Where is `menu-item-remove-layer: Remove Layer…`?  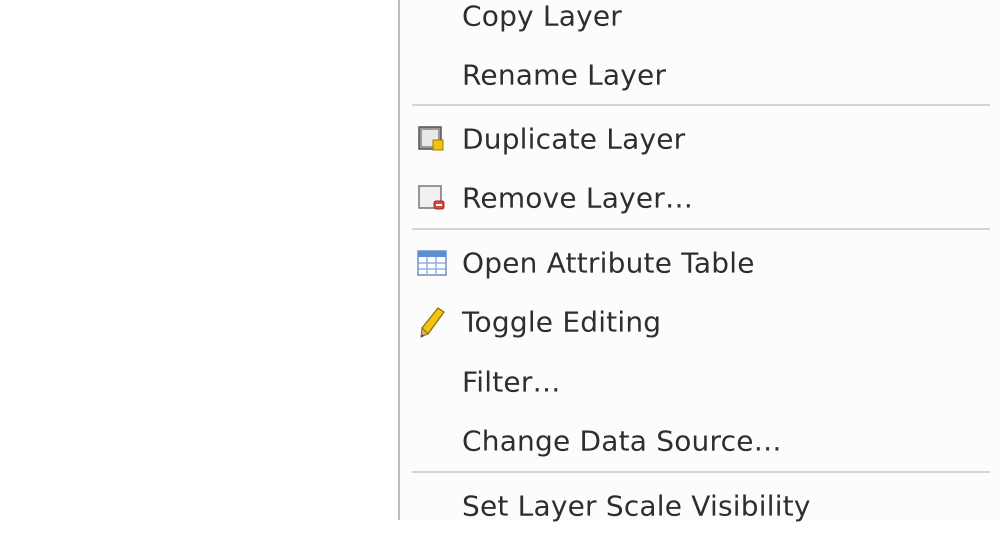
menu-item-remove-layer: Remove Layer… is located at coordinates (700, 198).